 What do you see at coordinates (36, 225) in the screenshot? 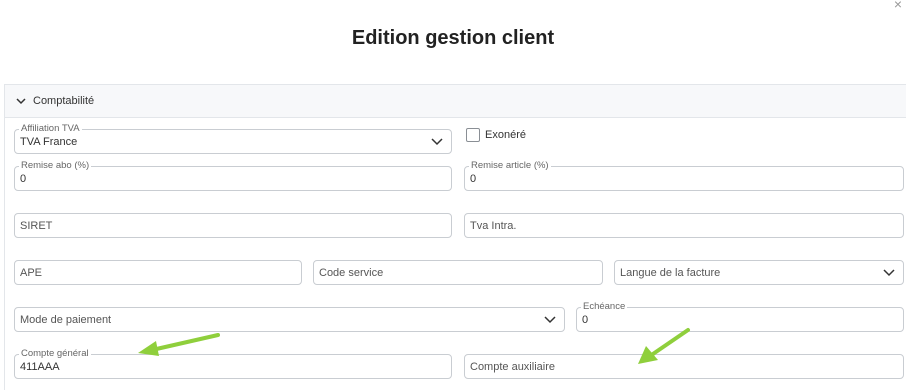
I see `siret-placeholder: SIRET` at bounding box center [36, 225].